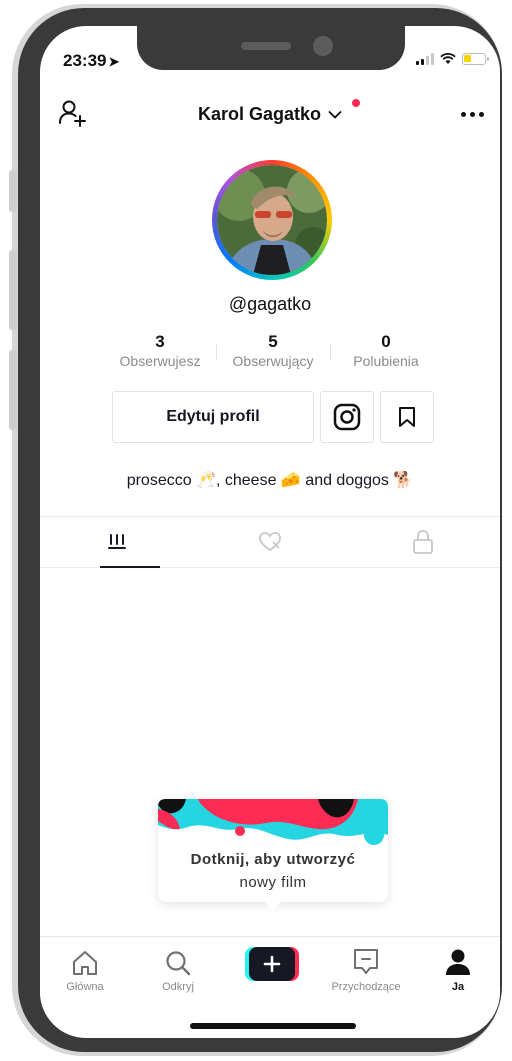 This screenshot has height=1061, width=512. I want to click on nav-me: Ja, so click(458, 965).